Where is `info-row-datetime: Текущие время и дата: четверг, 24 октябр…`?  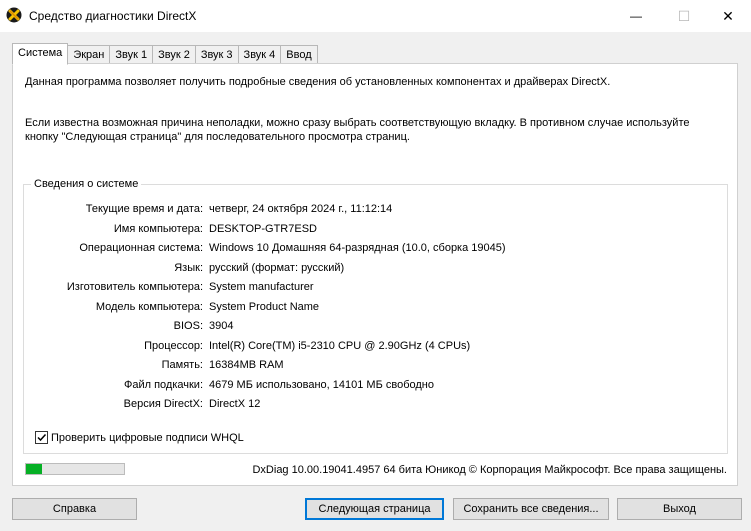 info-row-datetime: Текущие время и дата: четверг, 24 октябр… is located at coordinates (374, 211).